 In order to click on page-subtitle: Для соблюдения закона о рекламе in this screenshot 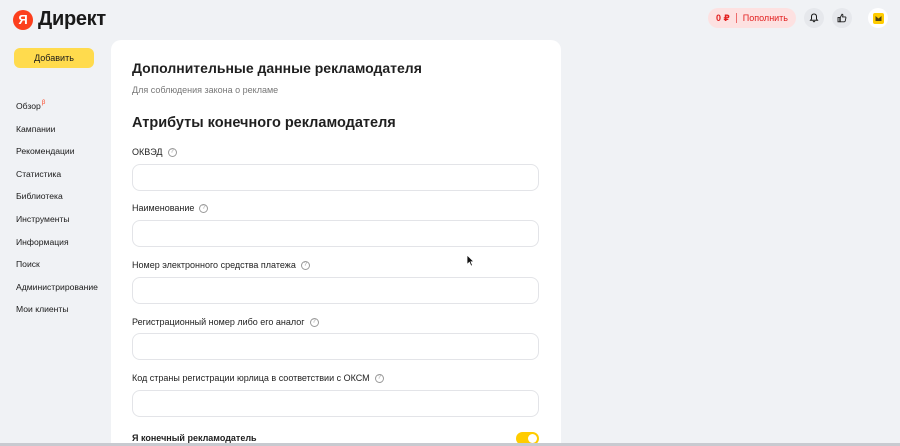, I will do `click(205, 90)`.